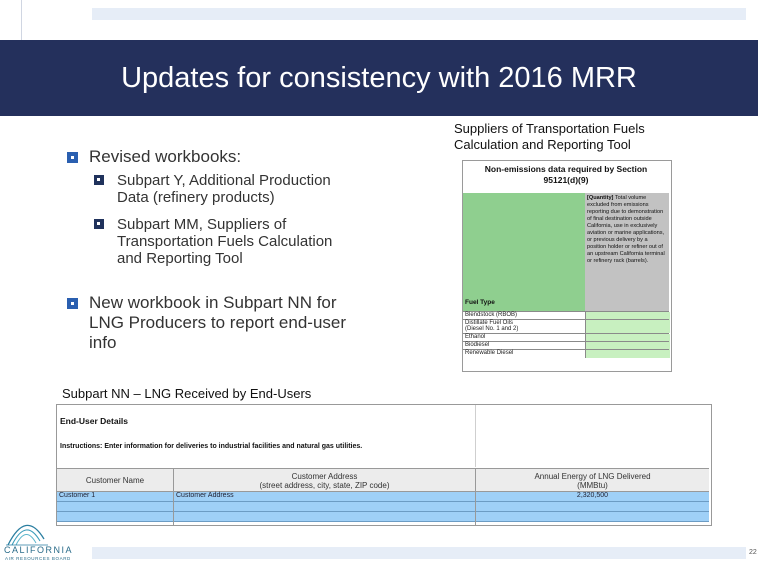 The width and height of the screenshot is (758, 564). What do you see at coordinates (475, 436) in the screenshot?
I see `table-divider` at bounding box center [475, 436].